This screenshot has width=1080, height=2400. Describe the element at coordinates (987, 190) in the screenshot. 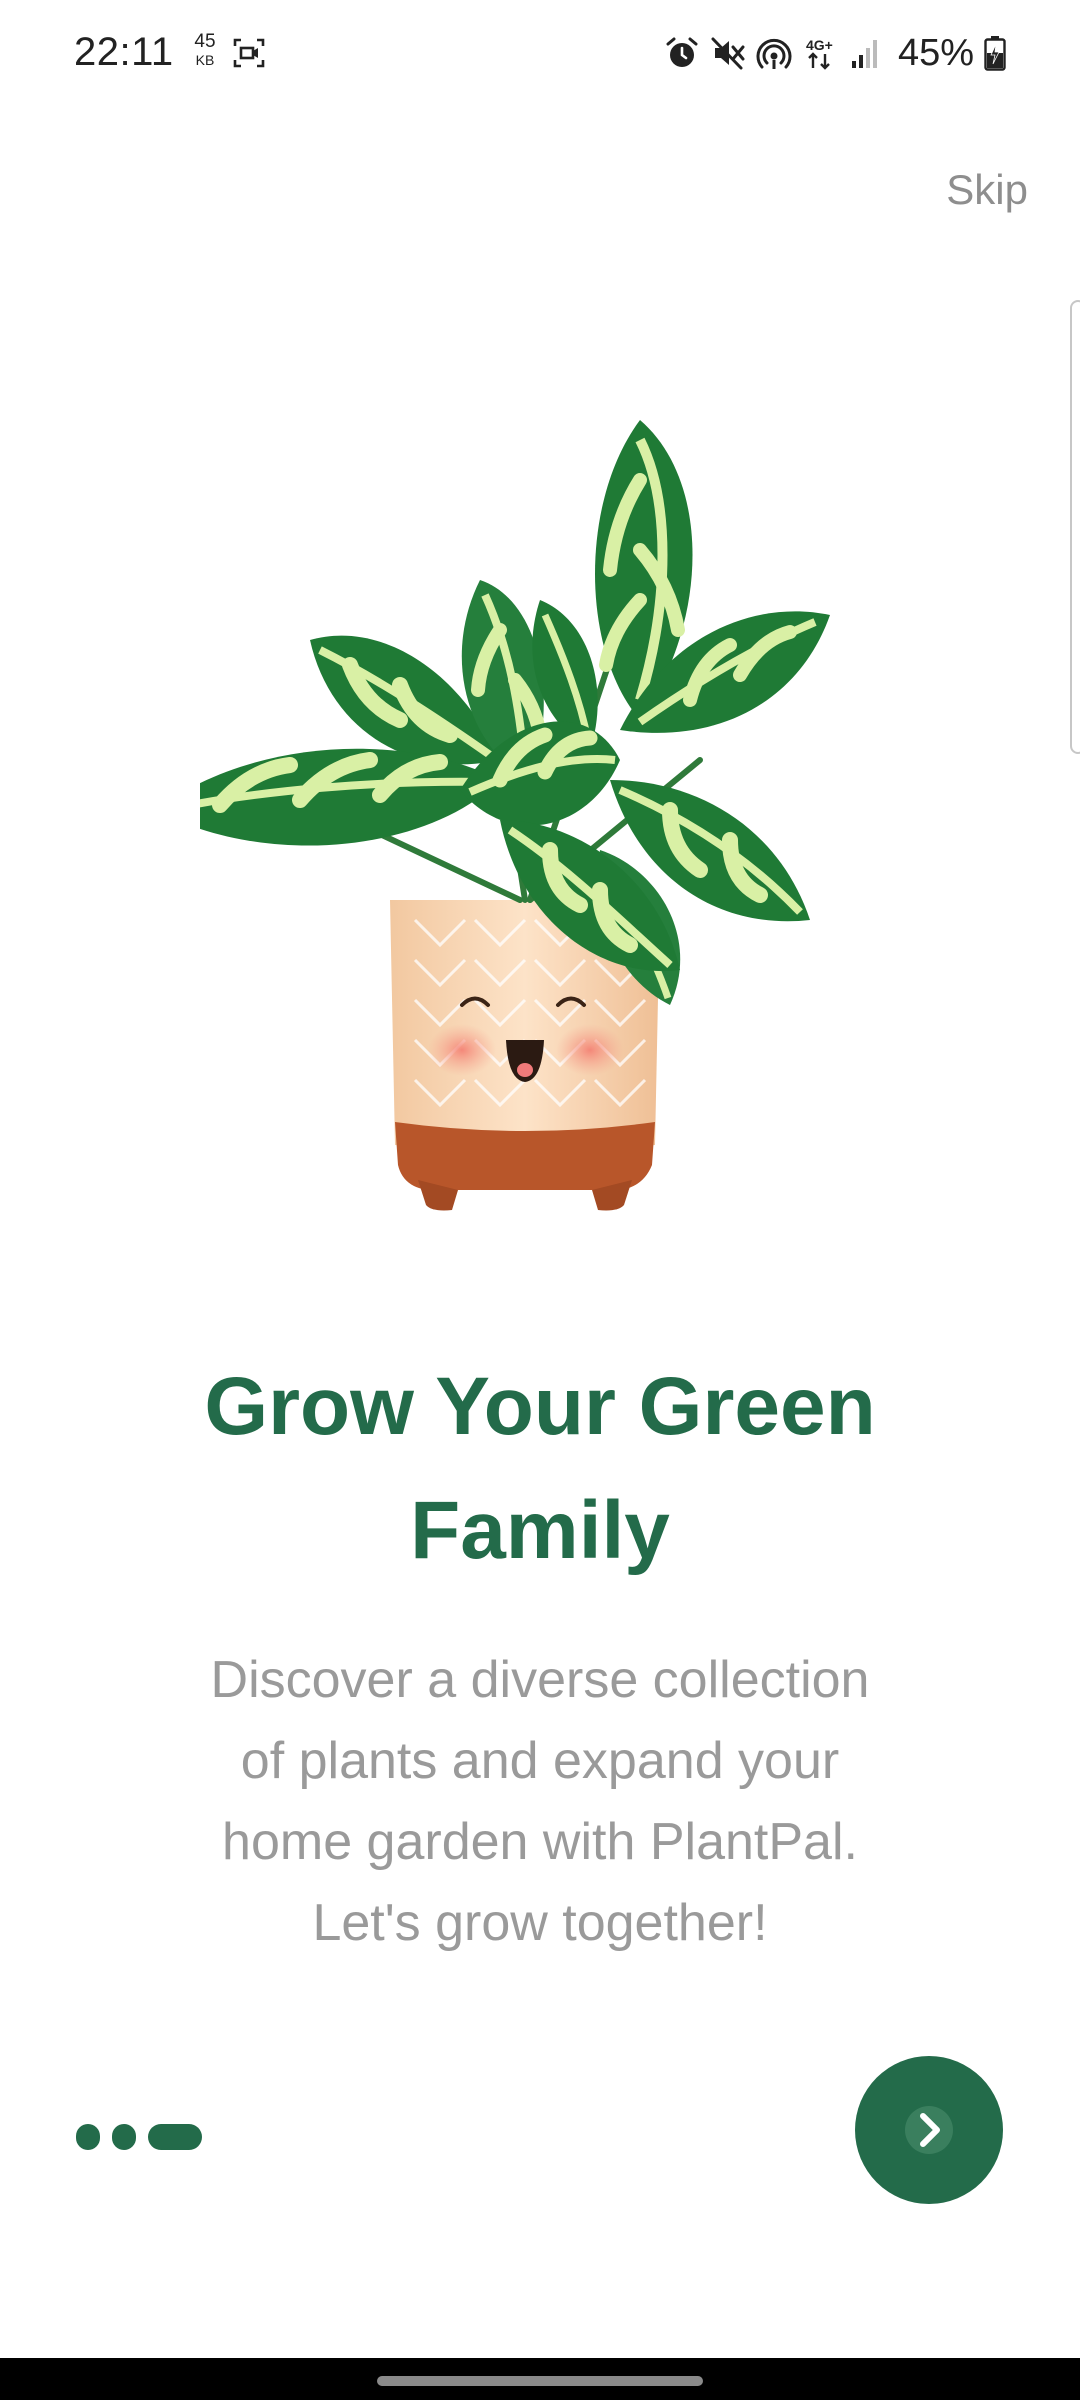

I see `skip-button: Skip` at that location.